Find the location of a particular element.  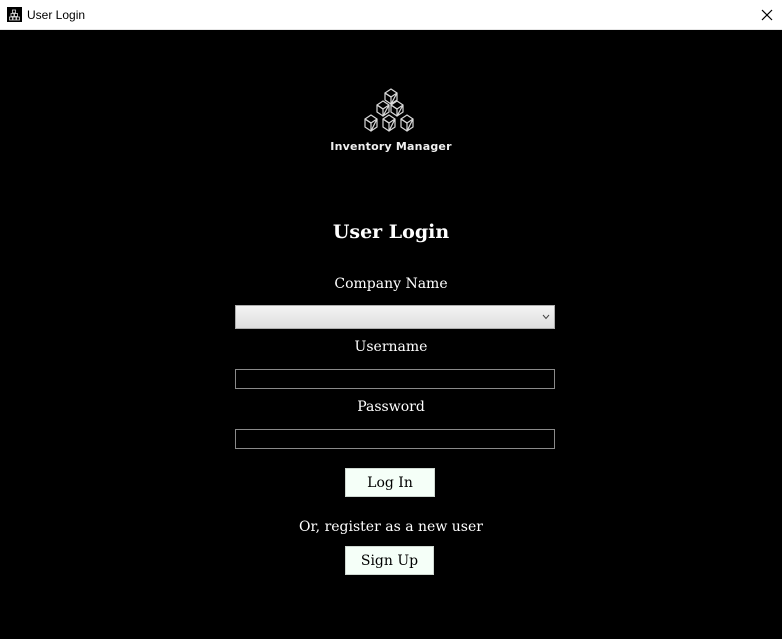

password-field is located at coordinates (395, 439).